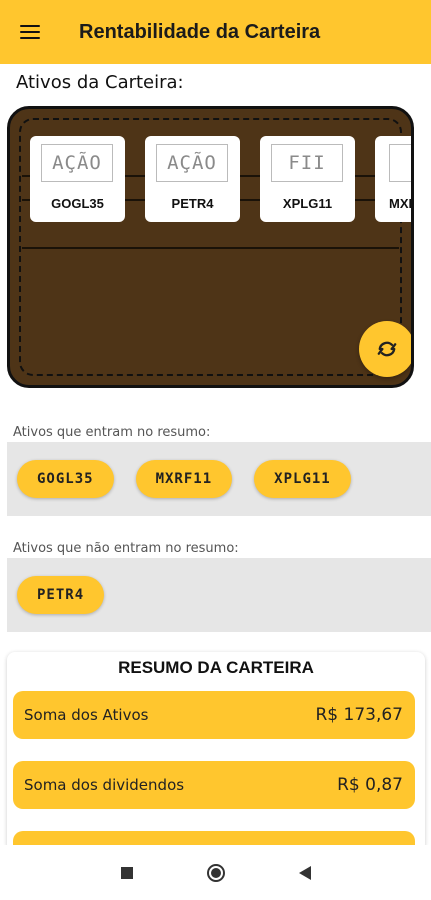 The height and width of the screenshot is (900, 431). I want to click on asset-ticker: PETR4, so click(192, 203).